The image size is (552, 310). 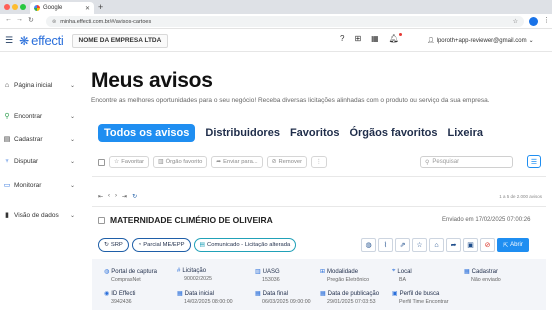 I want to click on bookmark-star-icon: ☆, so click(x=515, y=21).